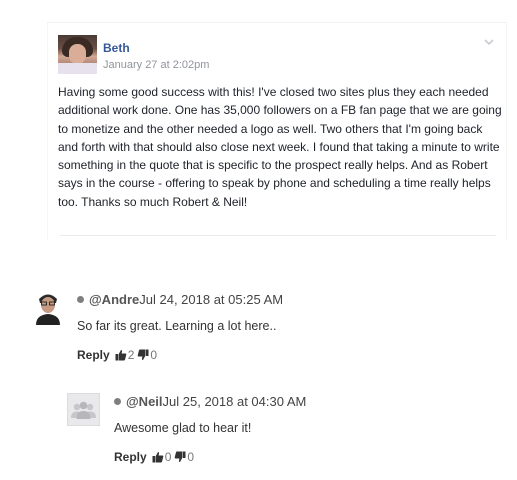 The height and width of the screenshot is (480, 517). I want to click on comment-actions: Reply 2 0, so click(118, 355).